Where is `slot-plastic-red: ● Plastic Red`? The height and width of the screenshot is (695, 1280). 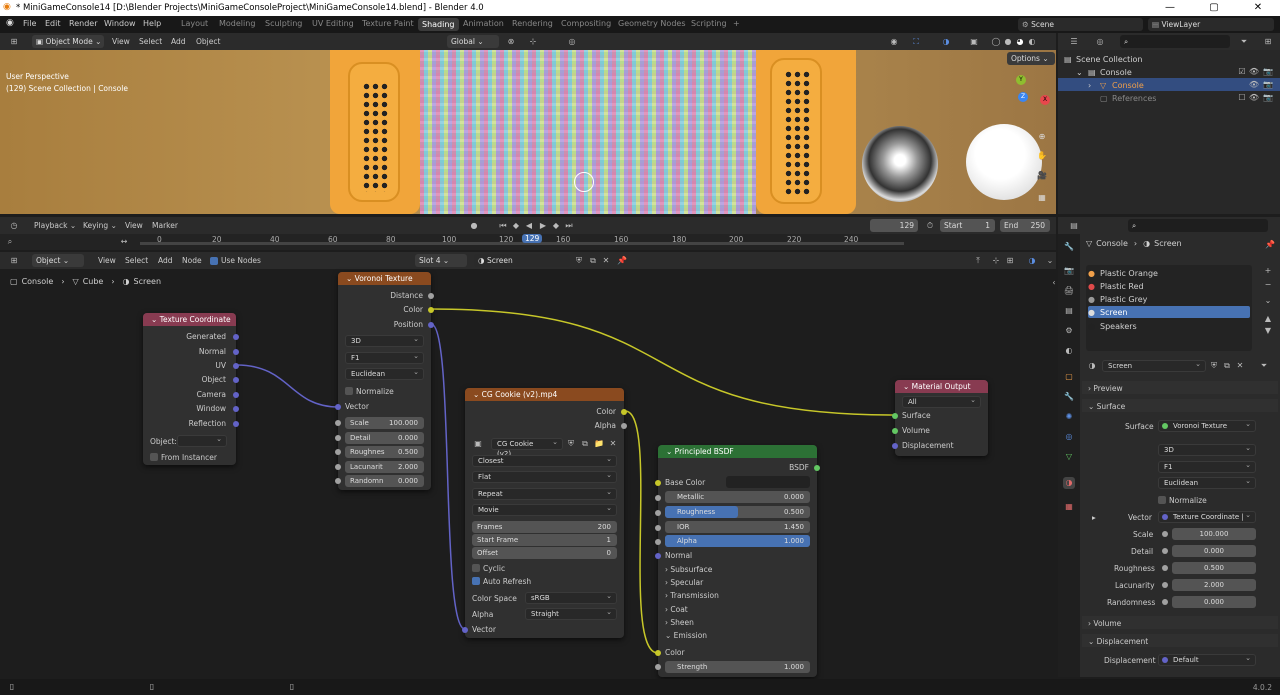 slot-plastic-red: ● Plastic Red is located at coordinates (1169, 286).